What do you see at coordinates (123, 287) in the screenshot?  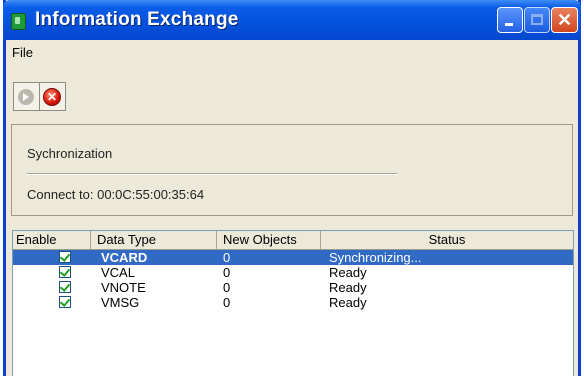 I see `data-type-cell: VNOTE` at bounding box center [123, 287].